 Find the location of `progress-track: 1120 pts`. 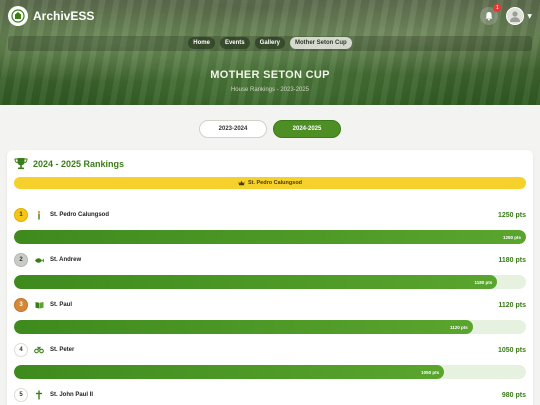

progress-track: 1120 pts is located at coordinates (270, 327).